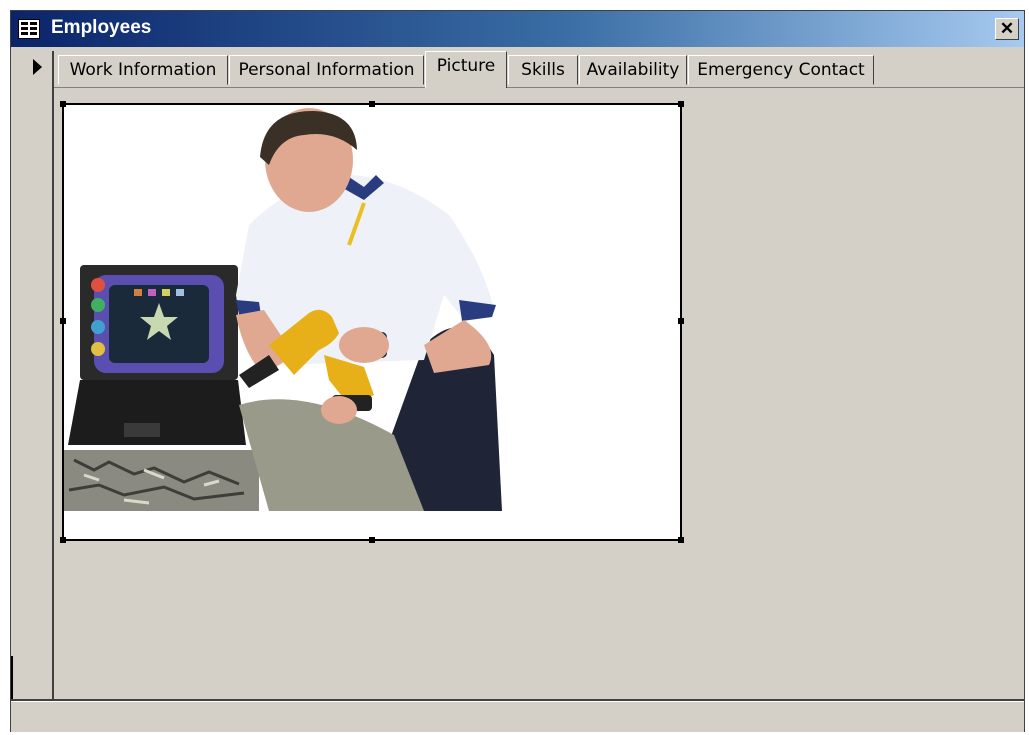 This screenshot has height=735, width=1029. Describe the element at coordinates (29, 29) in the screenshot. I see `form-icon` at that location.